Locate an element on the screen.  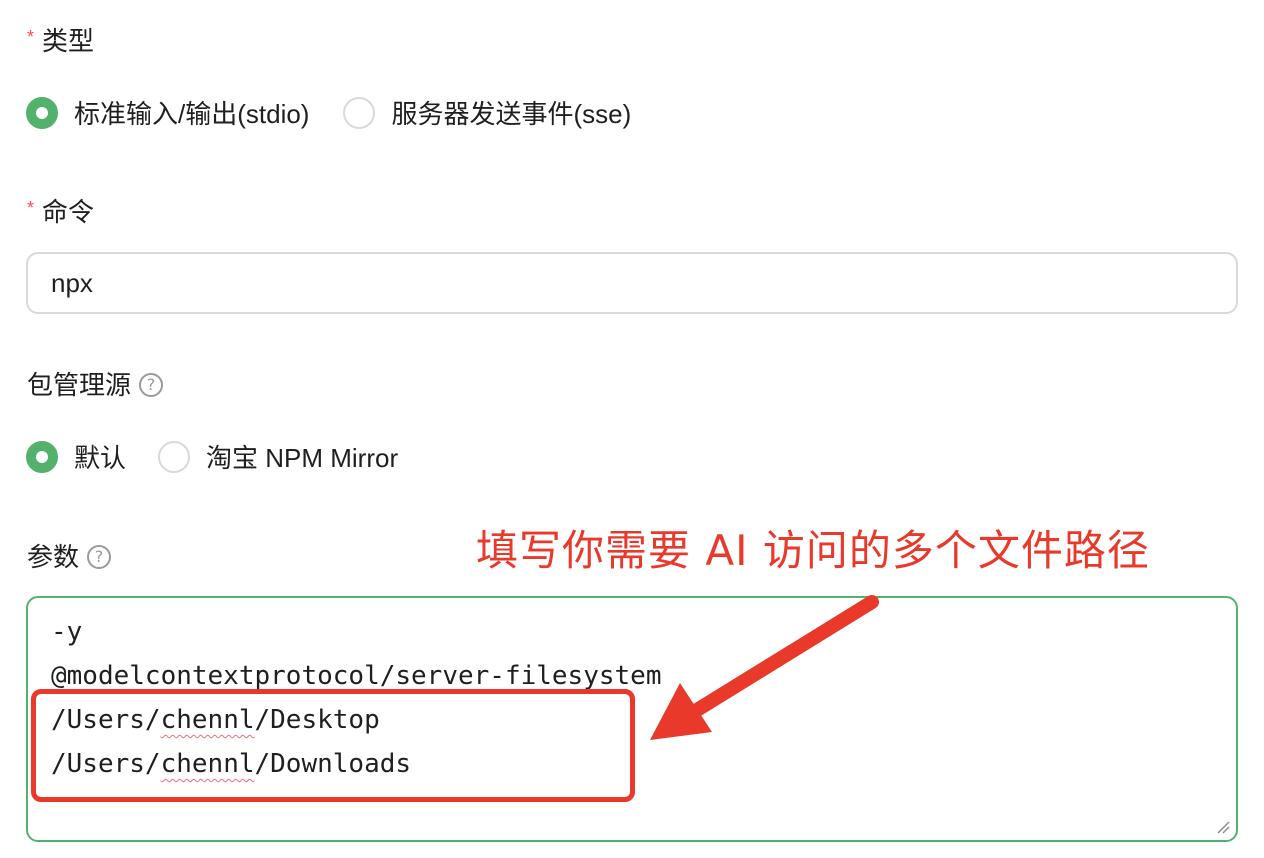
radio-sse-label: 服务器发送事件(sse) is located at coordinates (511, 114).